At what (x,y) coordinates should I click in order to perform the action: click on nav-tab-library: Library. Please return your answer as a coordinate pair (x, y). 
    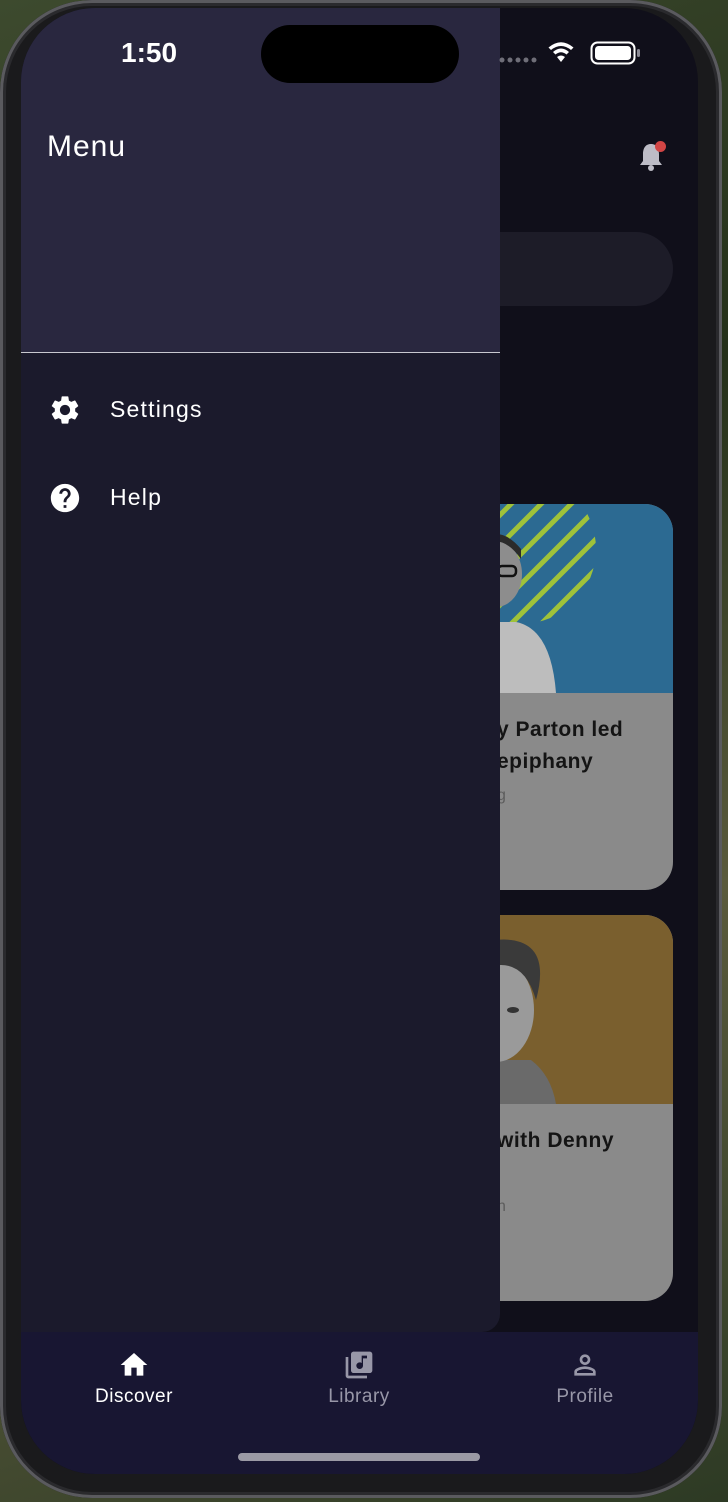
    Looking at the image, I should click on (359, 1379).